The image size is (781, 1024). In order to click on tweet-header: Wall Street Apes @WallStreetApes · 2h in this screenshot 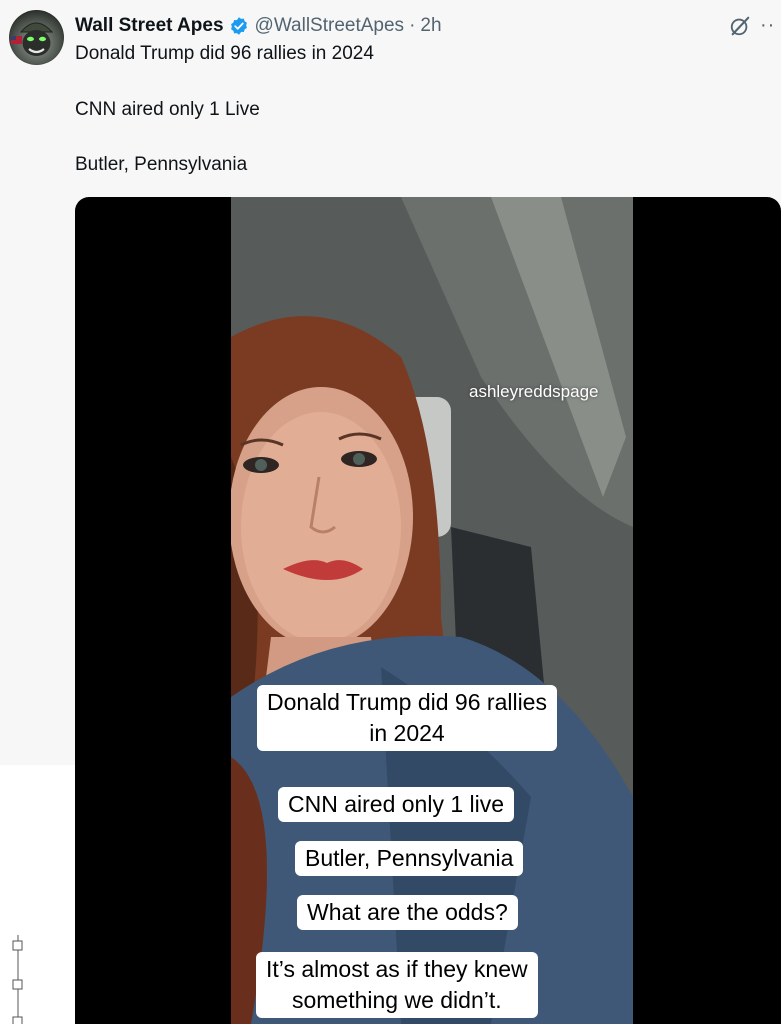, I will do `click(258, 26)`.